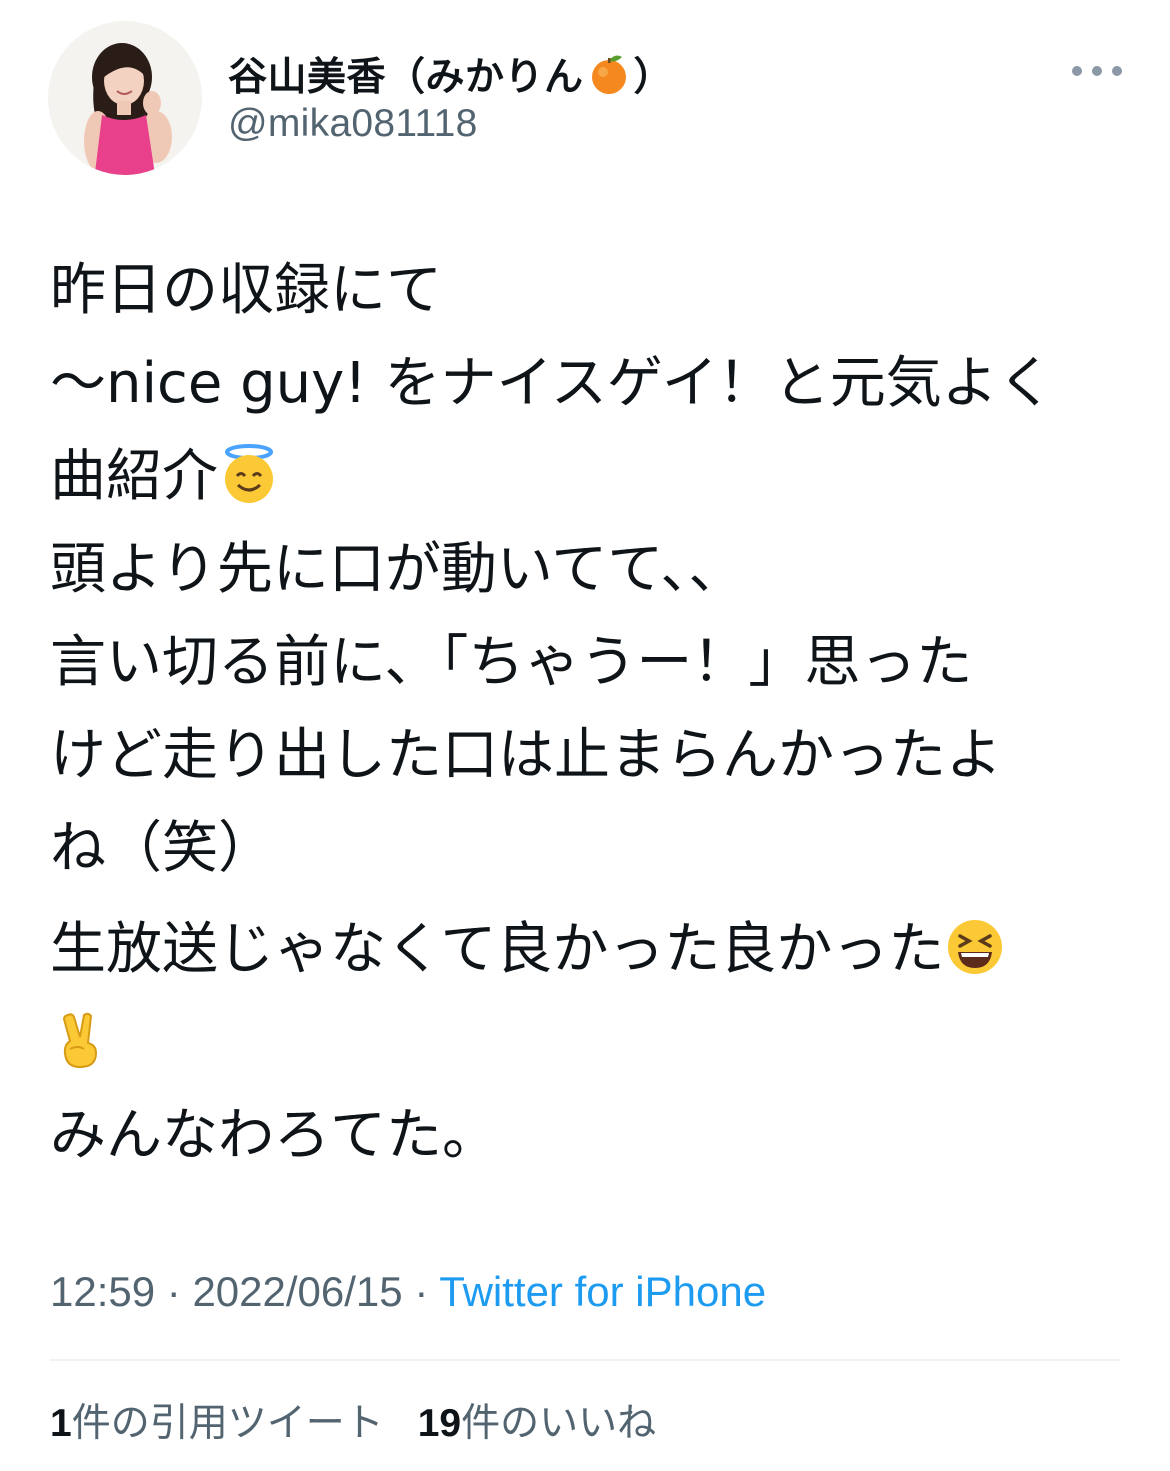 Image resolution: width=1170 pixels, height=1471 pixels. What do you see at coordinates (162, 848) in the screenshot?
I see `tweet-line: ね（笑）` at bounding box center [162, 848].